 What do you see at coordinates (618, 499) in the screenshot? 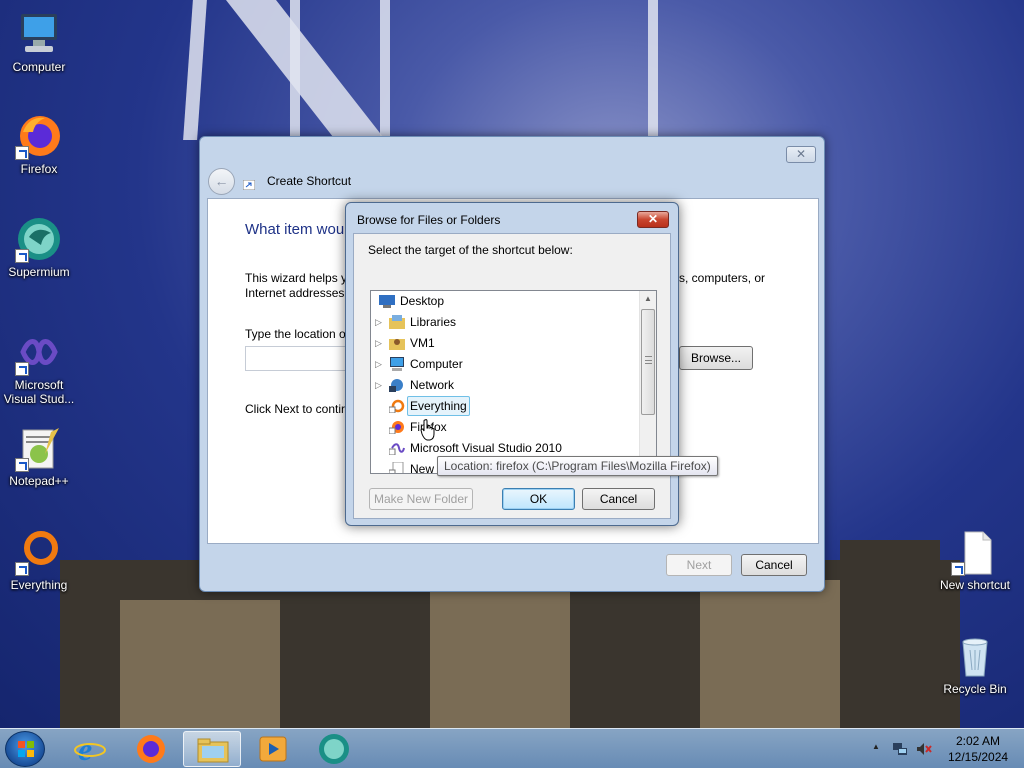
I see `browse-cancel-button: Cancel` at bounding box center [618, 499].